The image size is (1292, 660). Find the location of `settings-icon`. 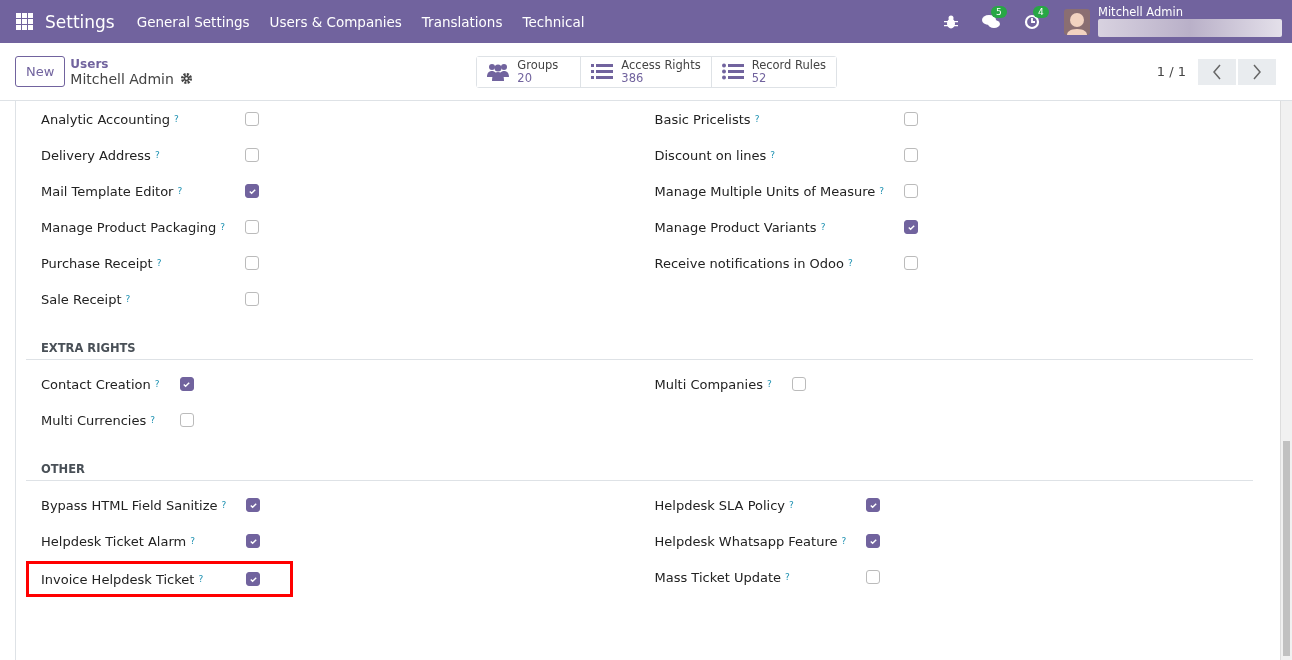

settings-icon is located at coordinates (186, 78).